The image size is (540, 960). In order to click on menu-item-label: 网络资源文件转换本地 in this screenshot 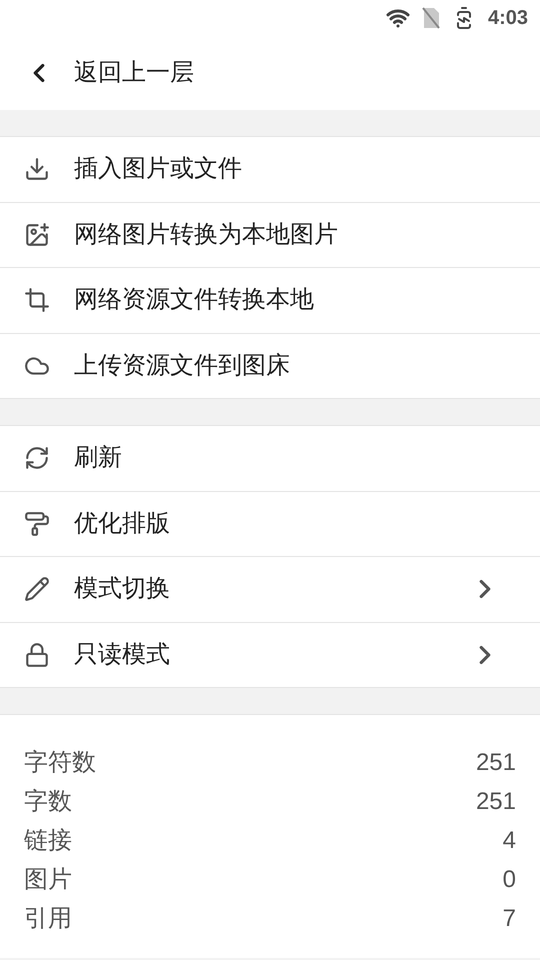, I will do `click(194, 300)`.